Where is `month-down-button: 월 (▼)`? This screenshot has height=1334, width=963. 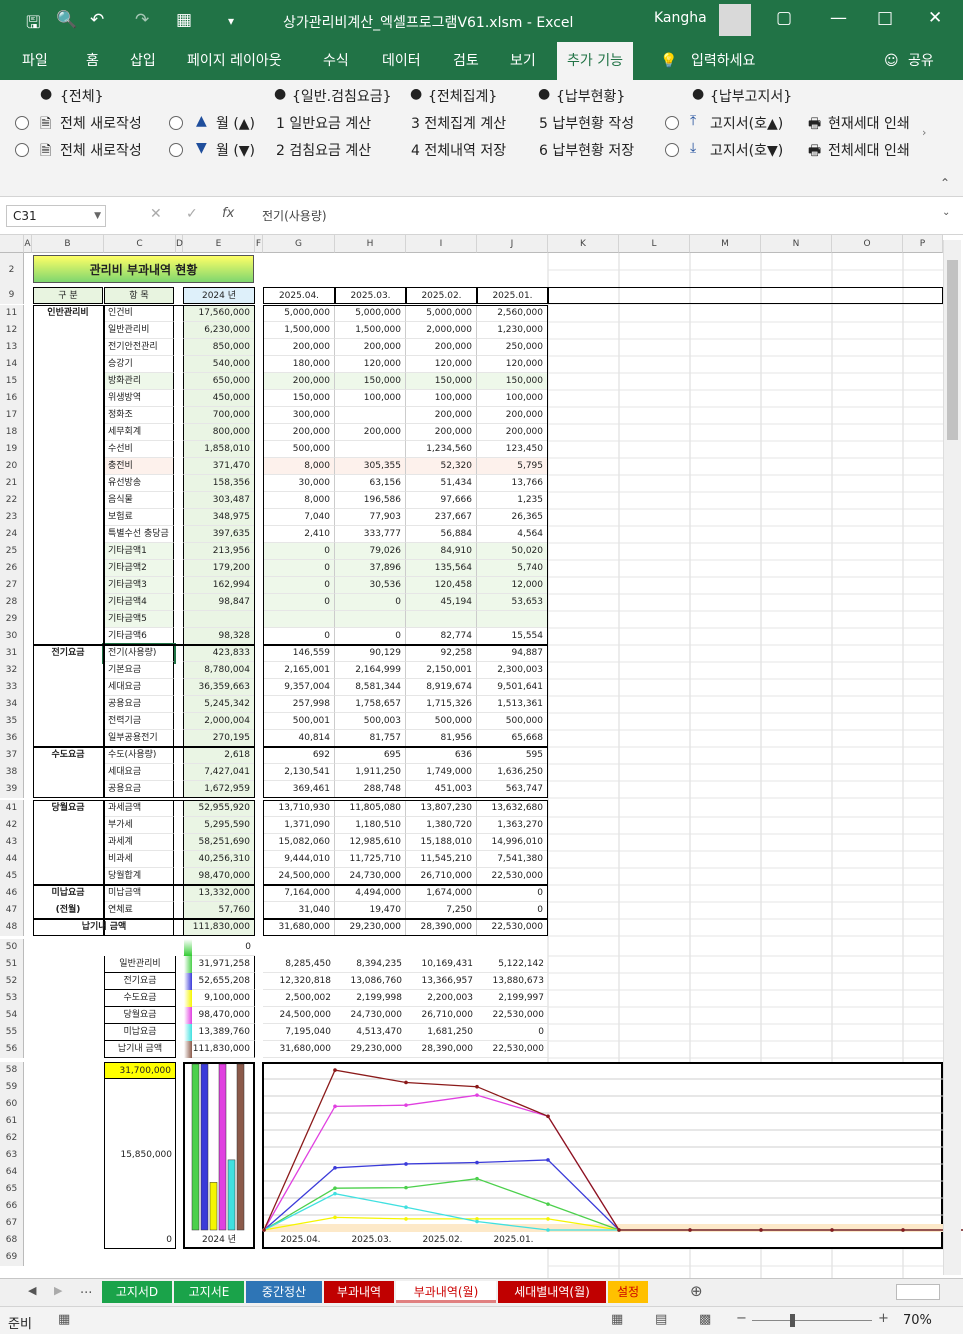
month-down-button: 월 (▼) is located at coordinates (235, 150).